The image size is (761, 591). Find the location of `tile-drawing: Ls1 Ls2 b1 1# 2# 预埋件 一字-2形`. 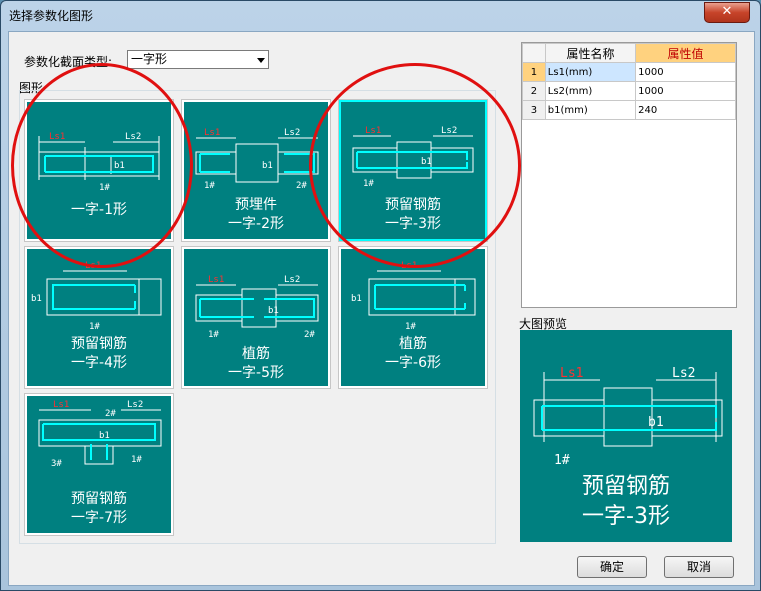

tile-drawing: Ls1 Ls2 b1 1# 2# 预埋件 一字-2形 is located at coordinates (256, 170).